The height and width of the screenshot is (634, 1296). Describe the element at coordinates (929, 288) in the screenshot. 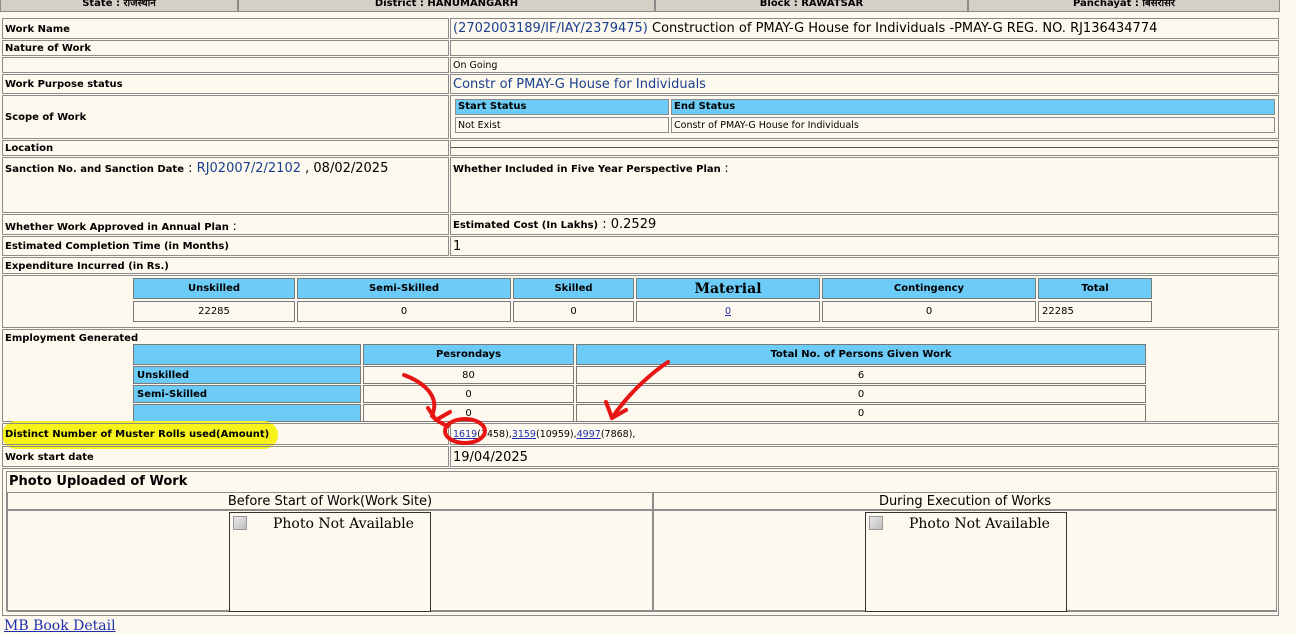

I see `exp-header-contingency: Contingency` at that location.